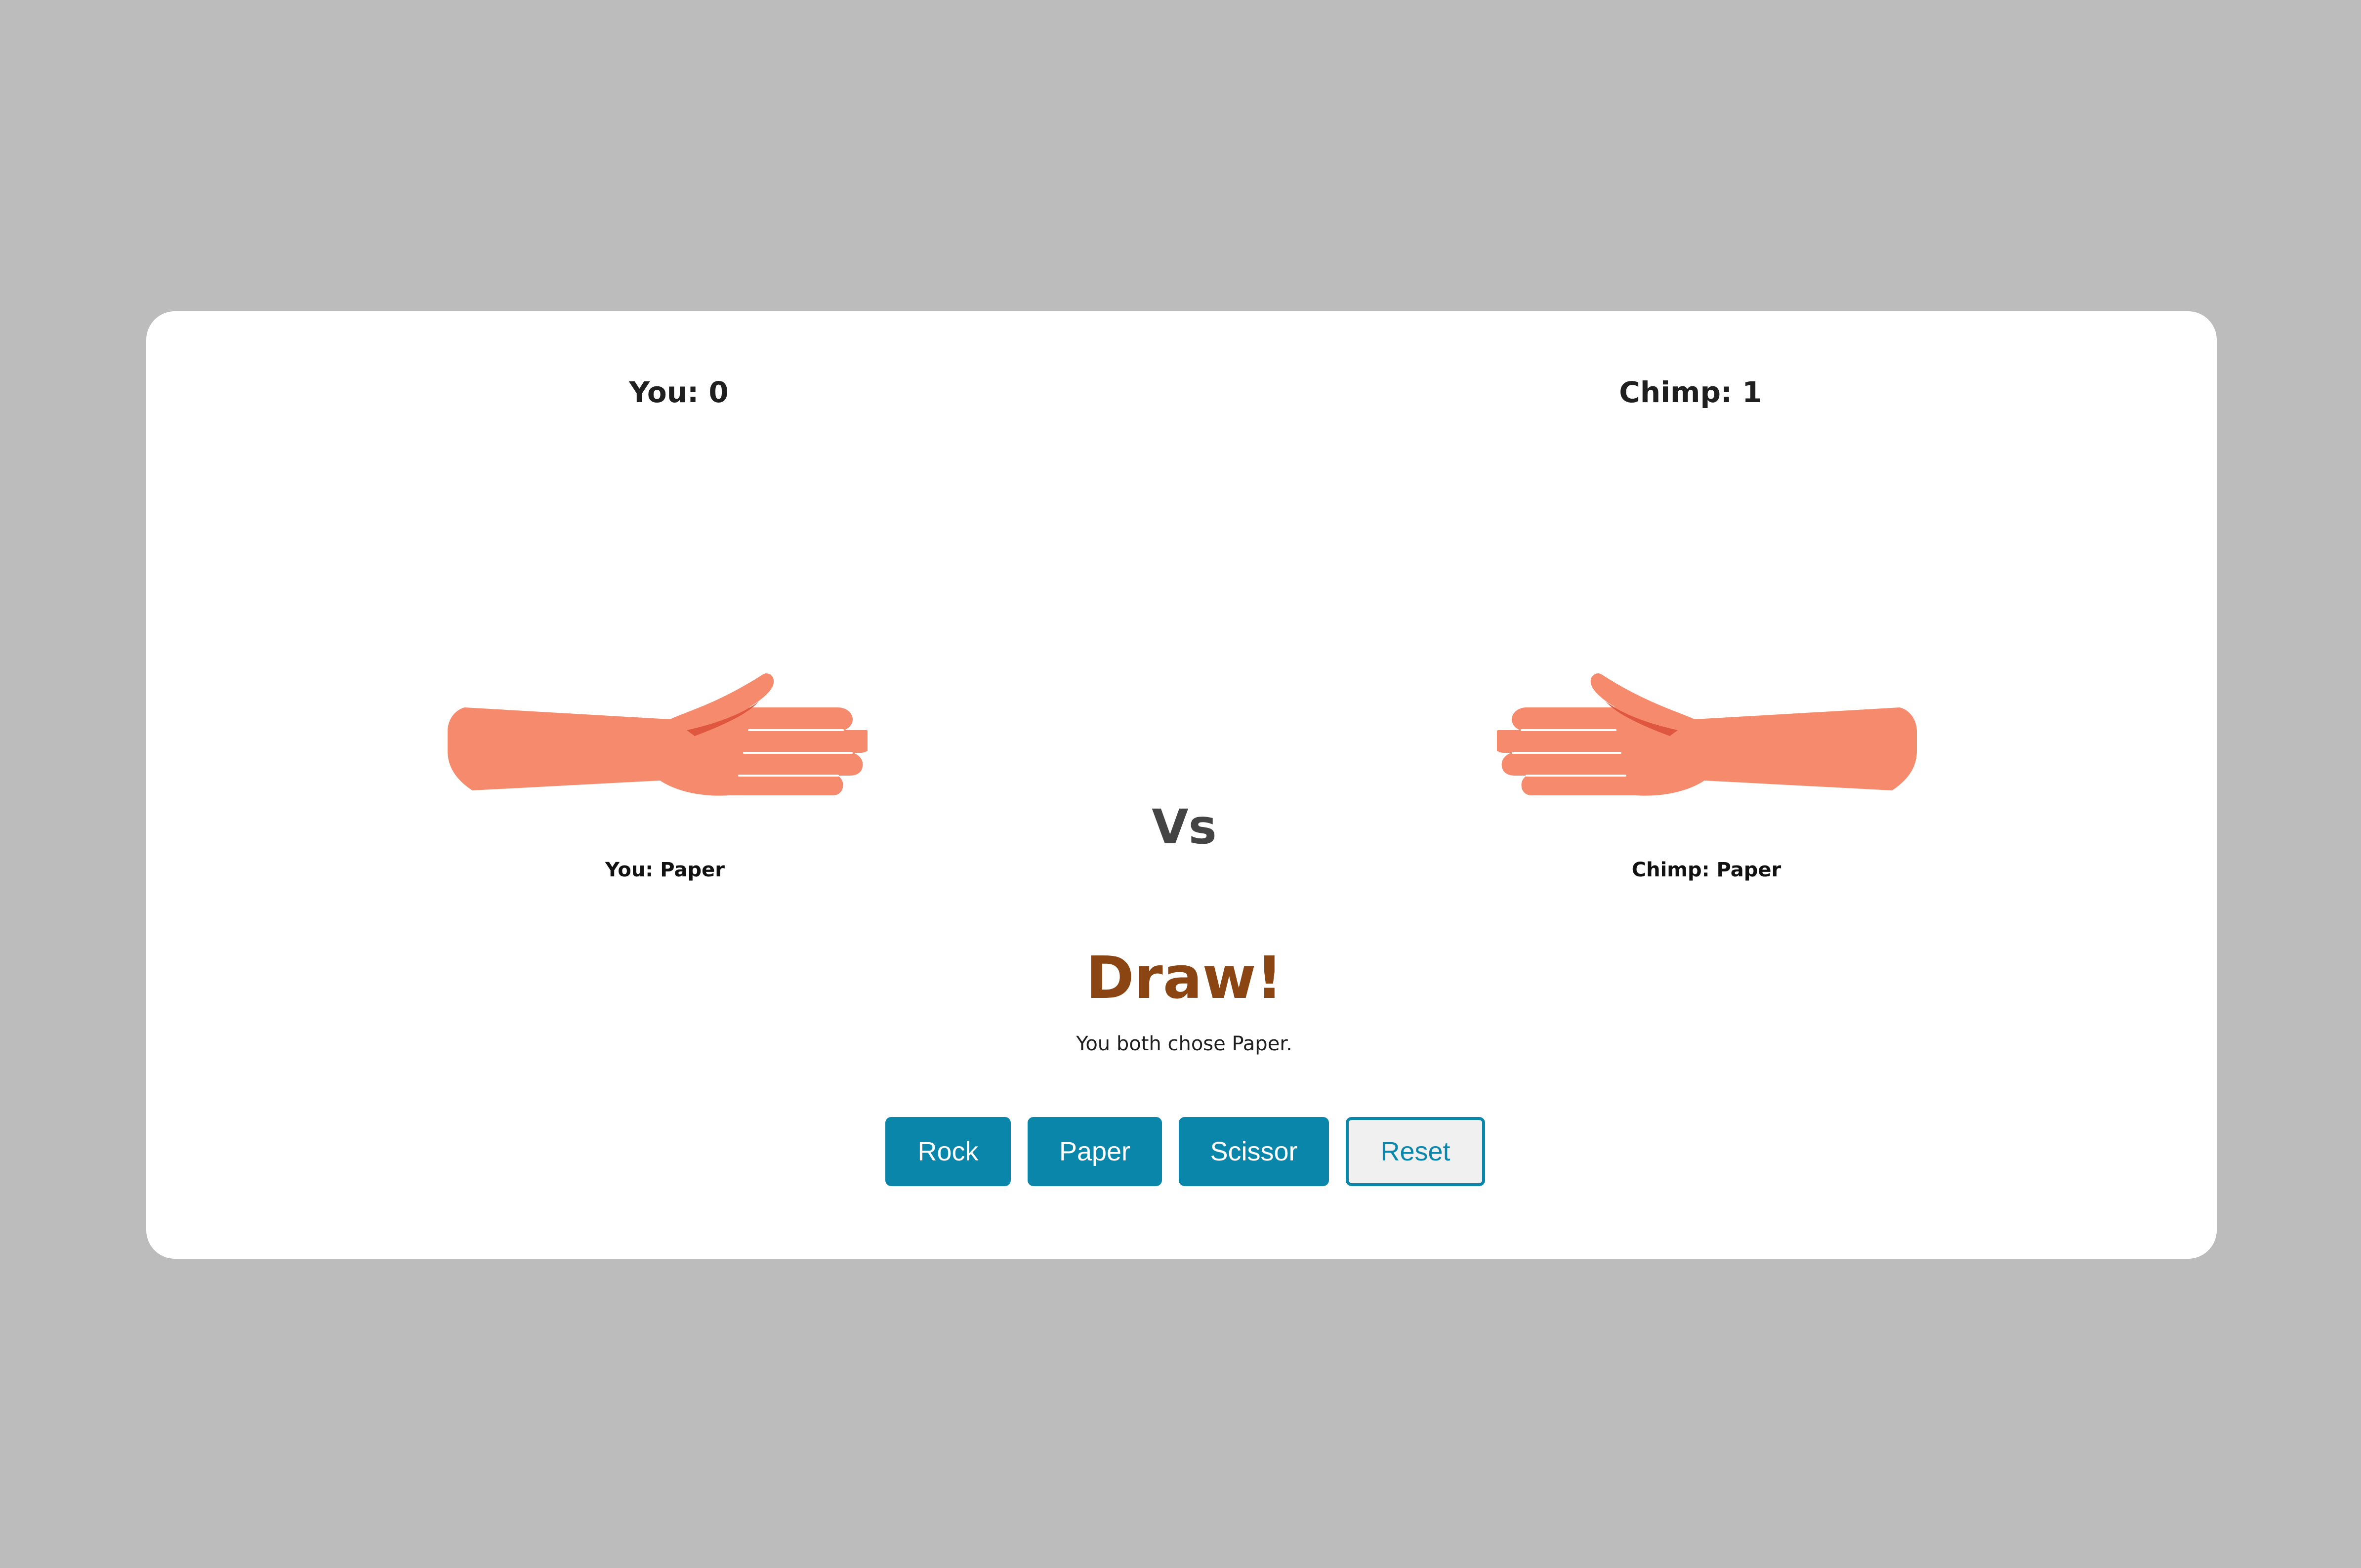 The width and height of the screenshot is (2361, 1568). I want to click on result-title: Draw!, so click(1184, 978).